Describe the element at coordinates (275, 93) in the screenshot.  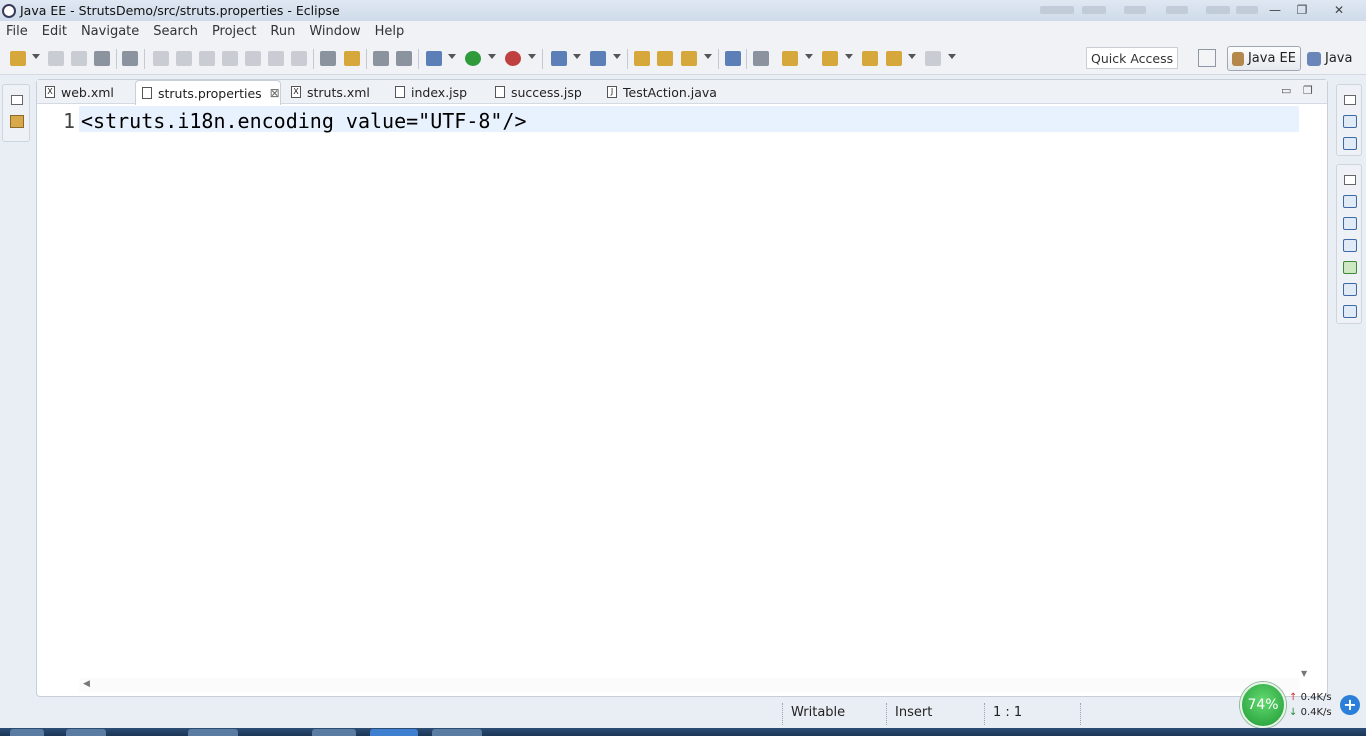
I see `close-tab-icon: ⊠` at that location.